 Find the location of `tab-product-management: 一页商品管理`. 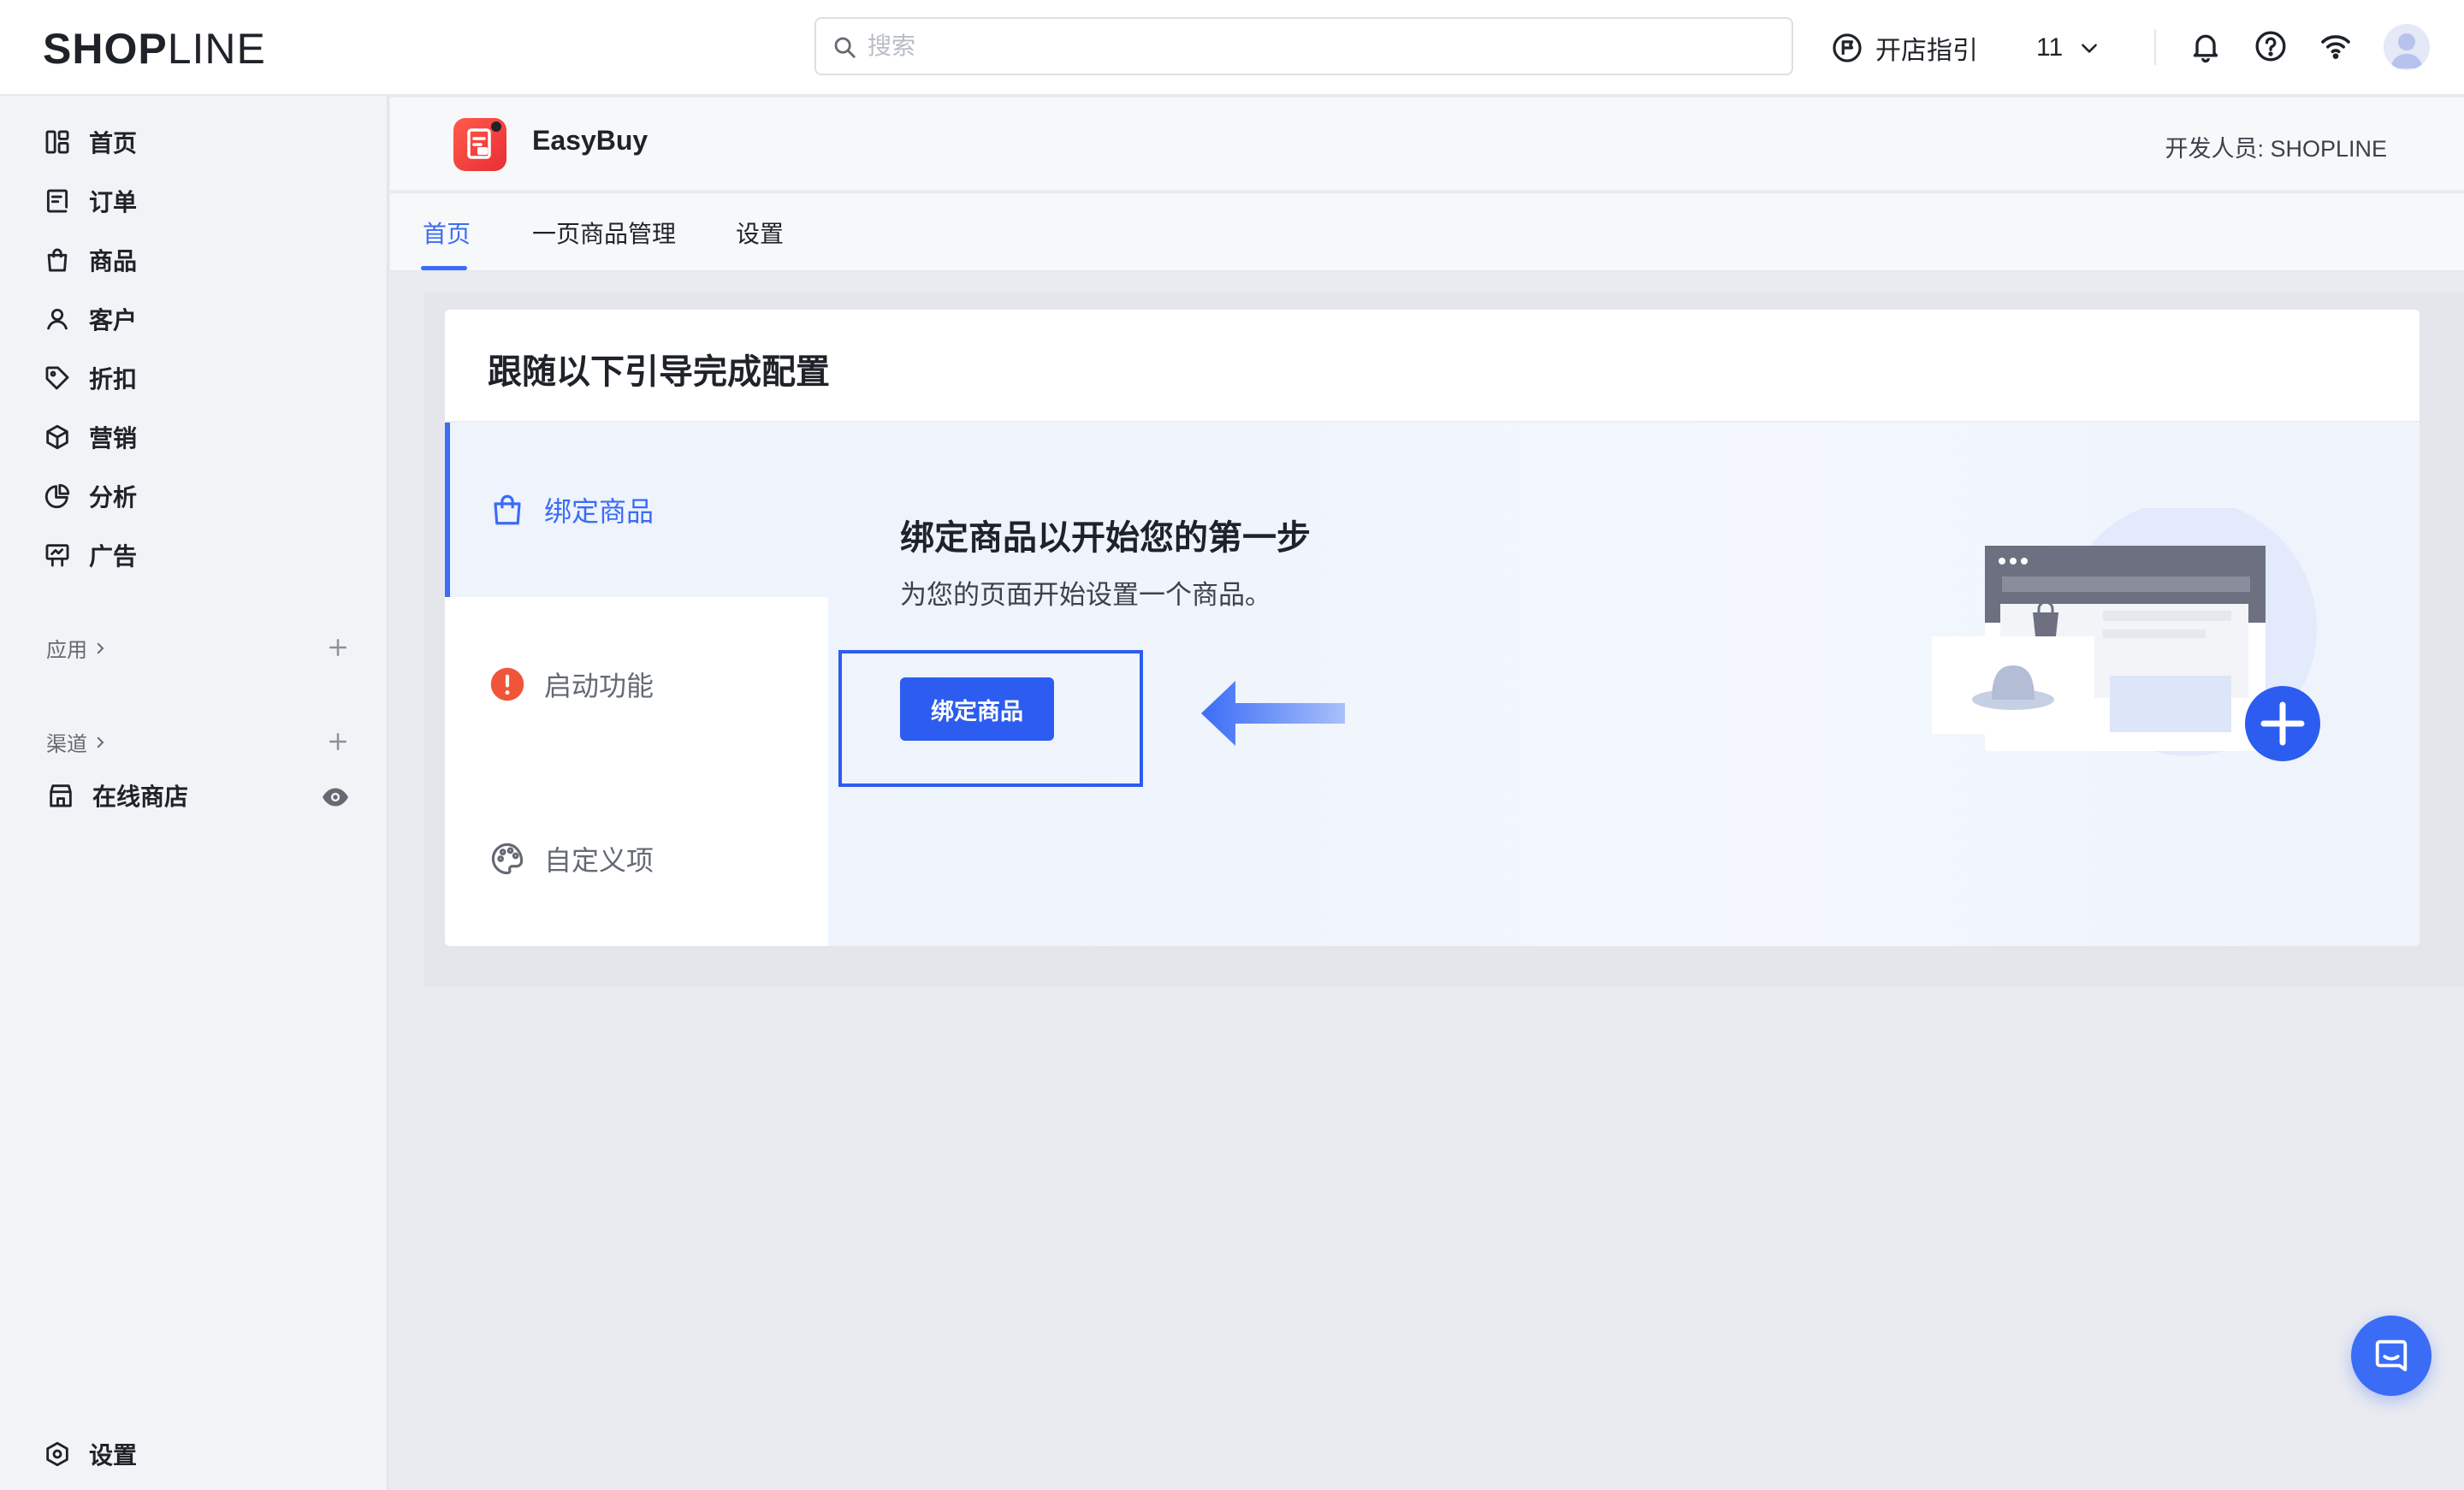

tab-product-management: 一页商品管理 is located at coordinates (604, 233).